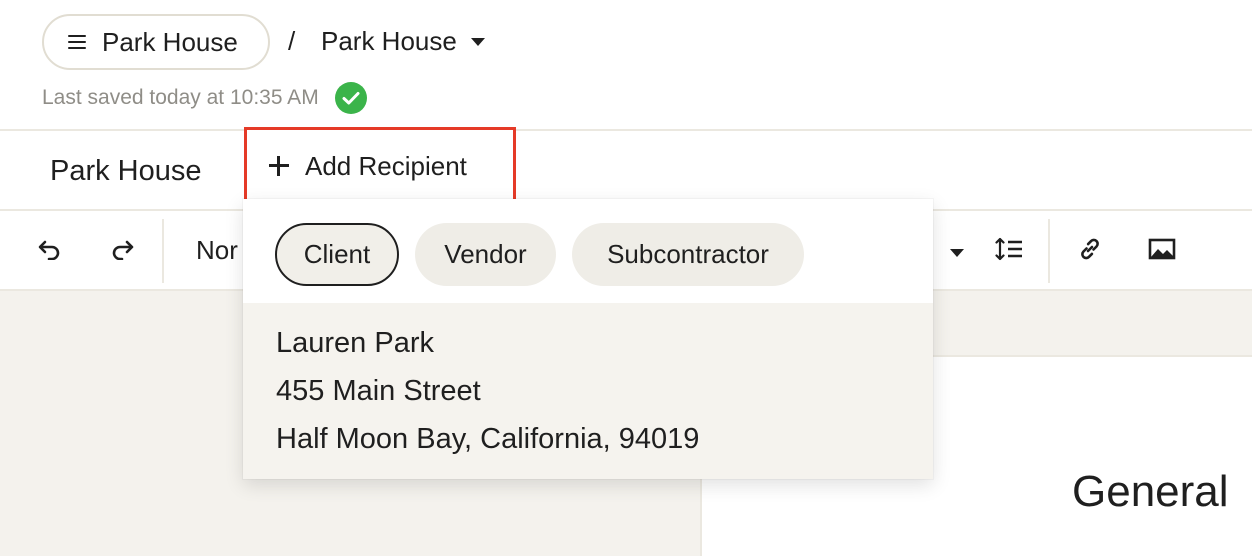  What do you see at coordinates (350, 98) in the screenshot?
I see `check-circle-icon` at bounding box center [350, 98].